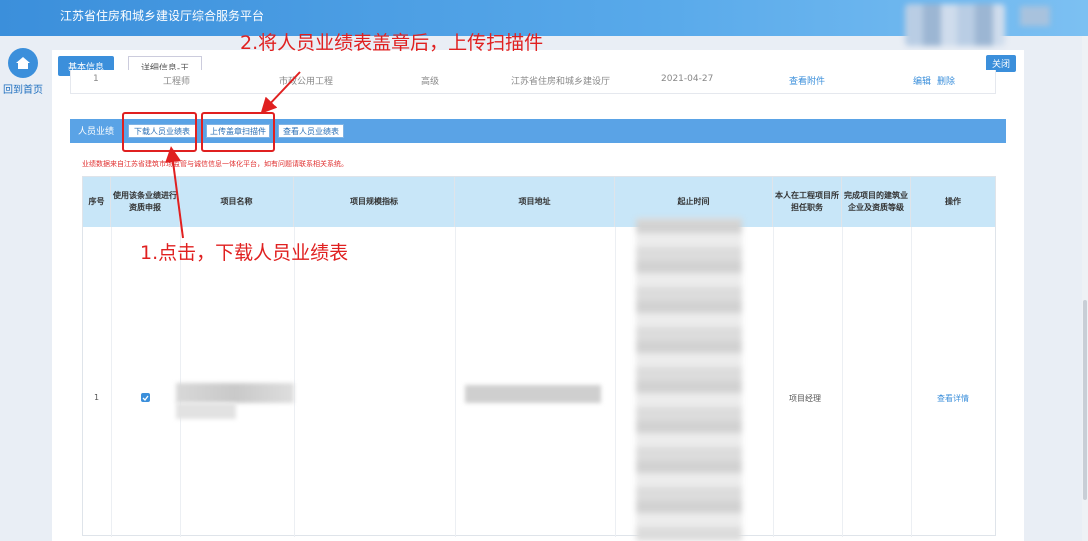 This screenshot has height=541, width=1088. Describe the element at coordinates (280, 92) in the screenshot. I see `arrow-step2` at that location.